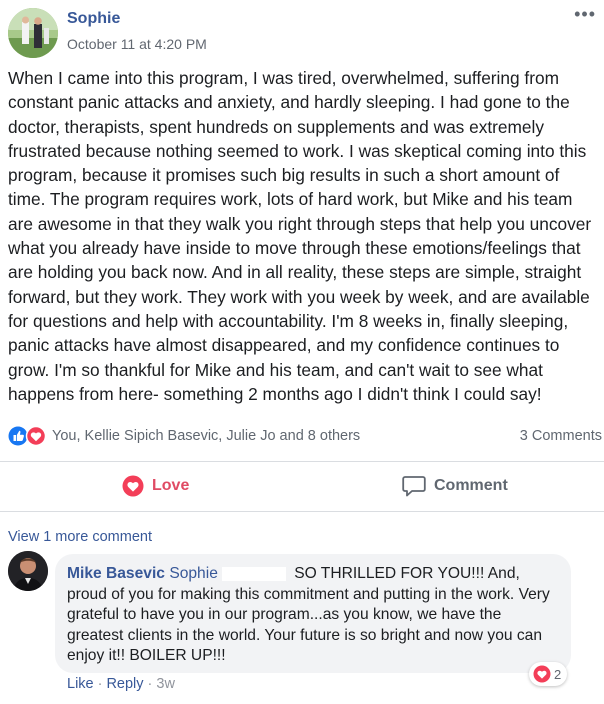 This screenshot has width=604, height=704. I want to click on comment-button: Comment, so click(455, 486).